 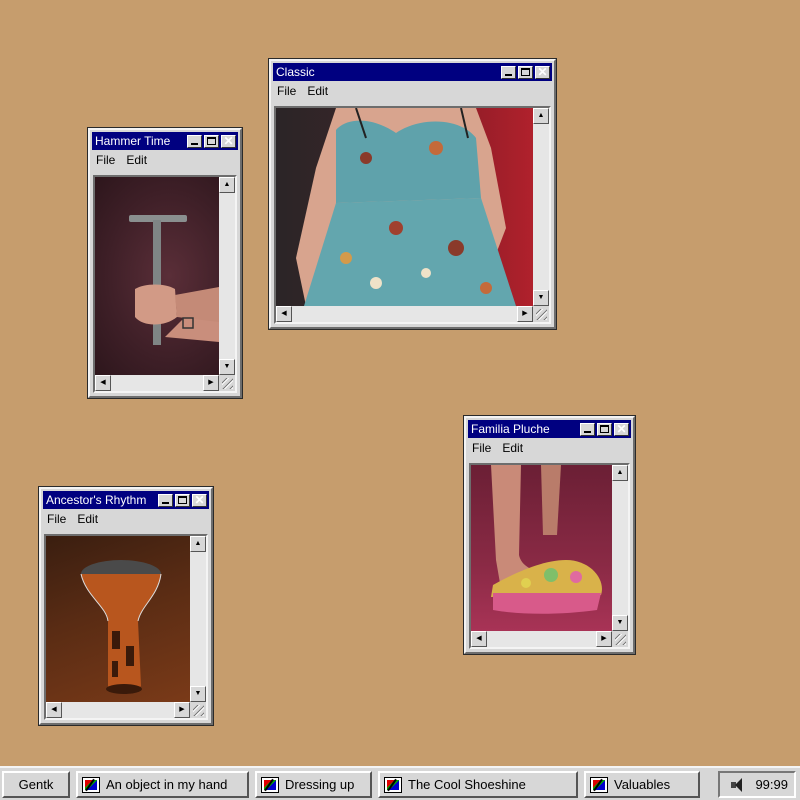 What do you see at coordinates (174, 280) in the screenshot?
I see `hammer-illustration` at bounding box center [174, 280].